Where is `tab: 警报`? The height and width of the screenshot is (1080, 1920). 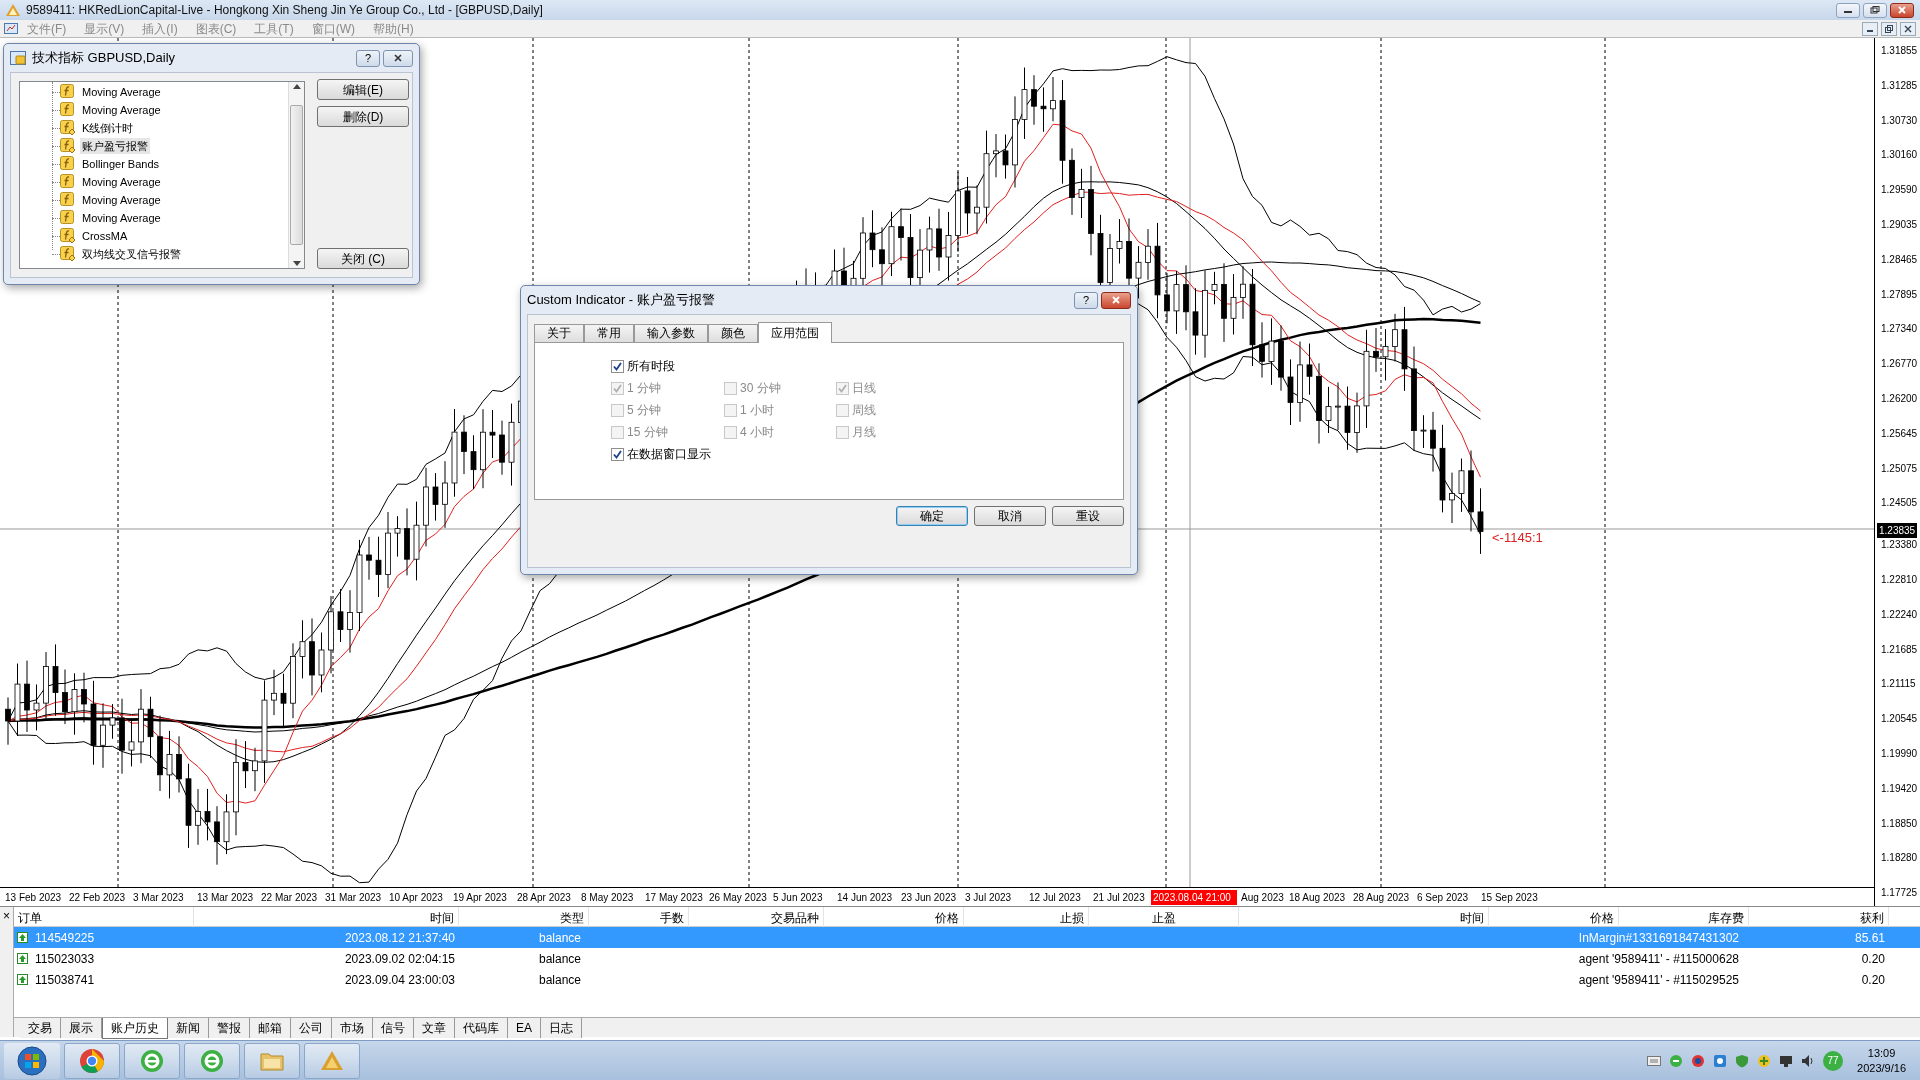
tab: 警报 is located at coordinates (229, 1028).